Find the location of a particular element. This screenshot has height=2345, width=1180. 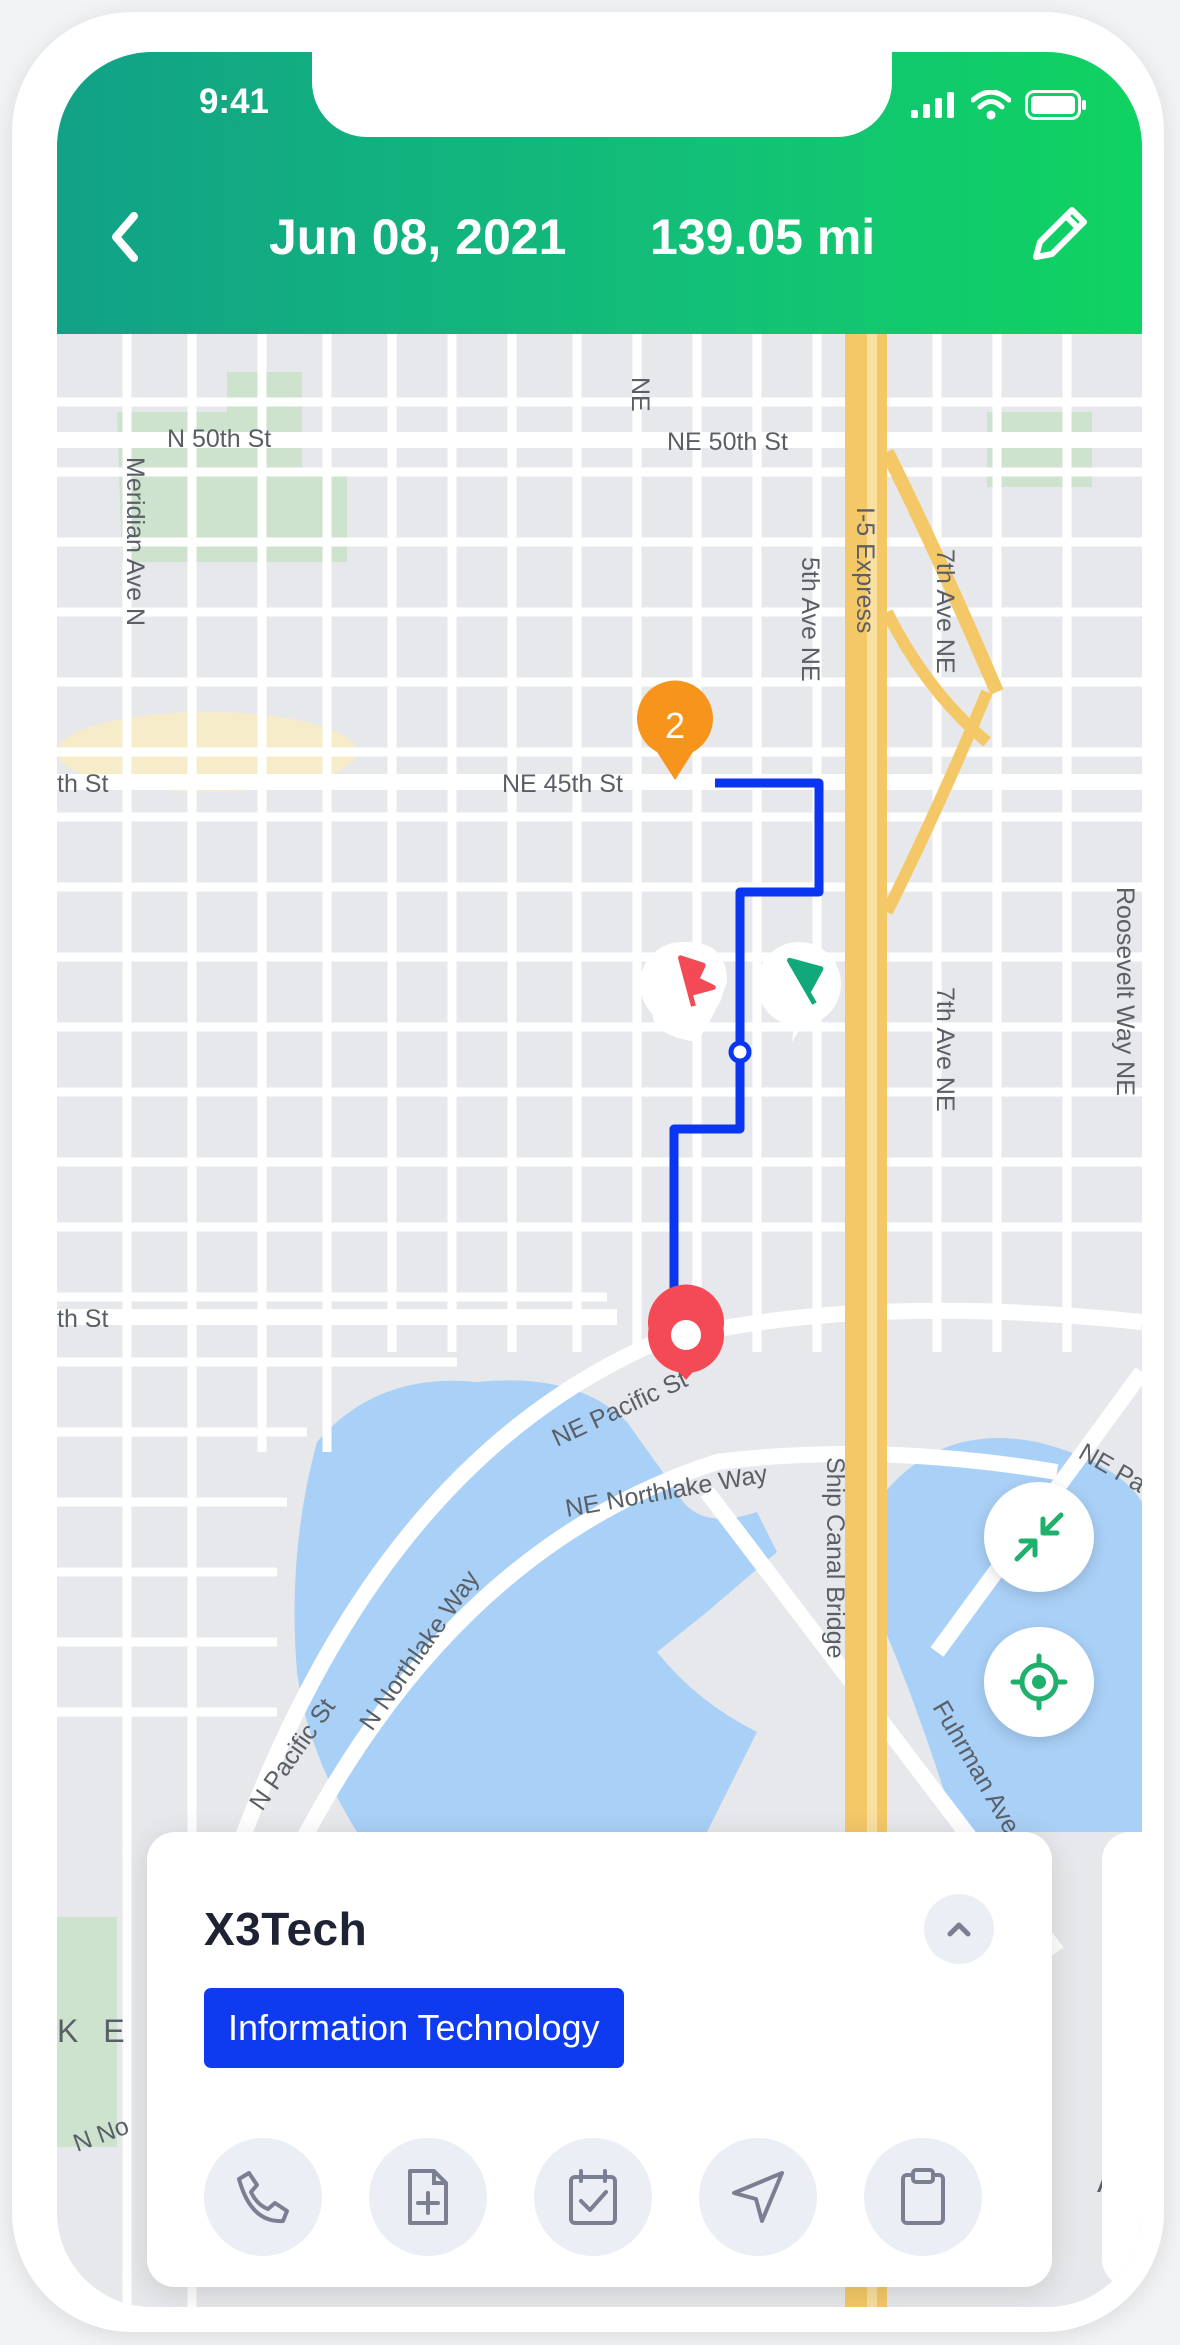

chevron-left-icon is located at coordinates (125, 237).